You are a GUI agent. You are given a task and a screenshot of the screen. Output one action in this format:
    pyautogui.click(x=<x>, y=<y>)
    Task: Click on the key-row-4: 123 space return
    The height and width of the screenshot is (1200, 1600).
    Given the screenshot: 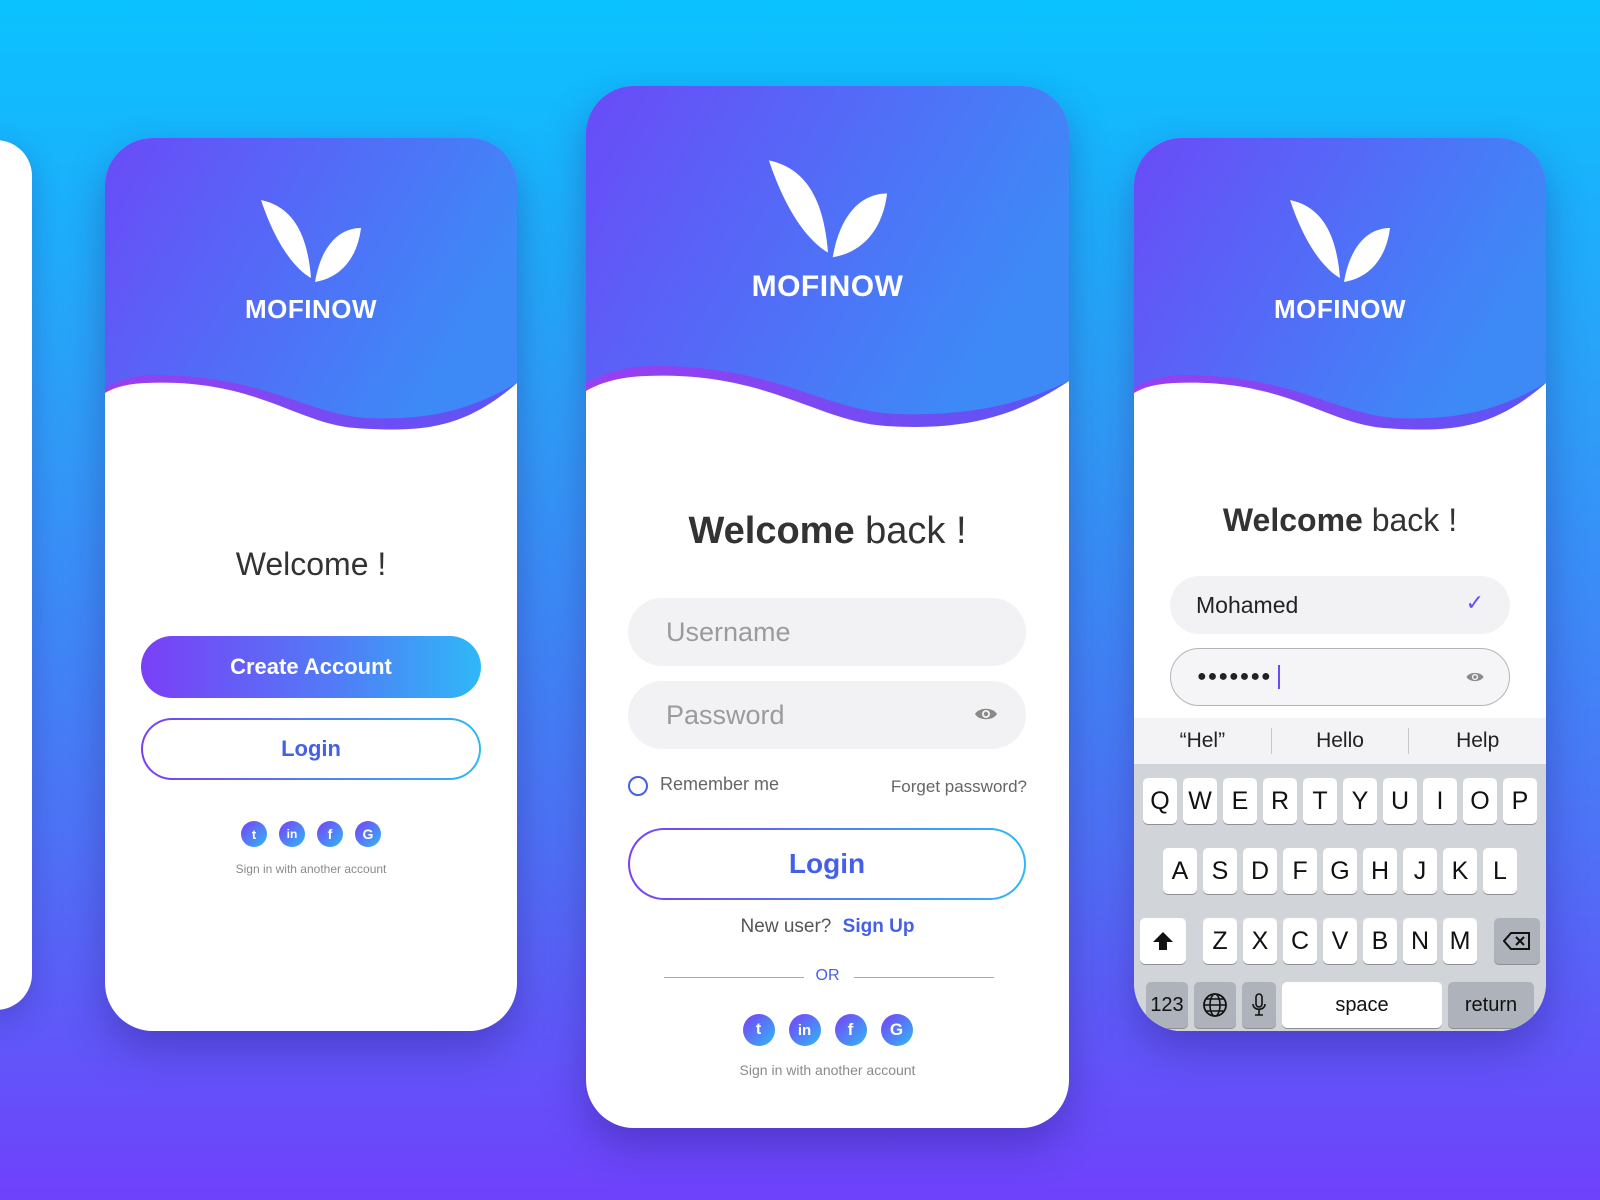 What is the action you would take?
    pyautogui.click(x=1340, y=1005)
    